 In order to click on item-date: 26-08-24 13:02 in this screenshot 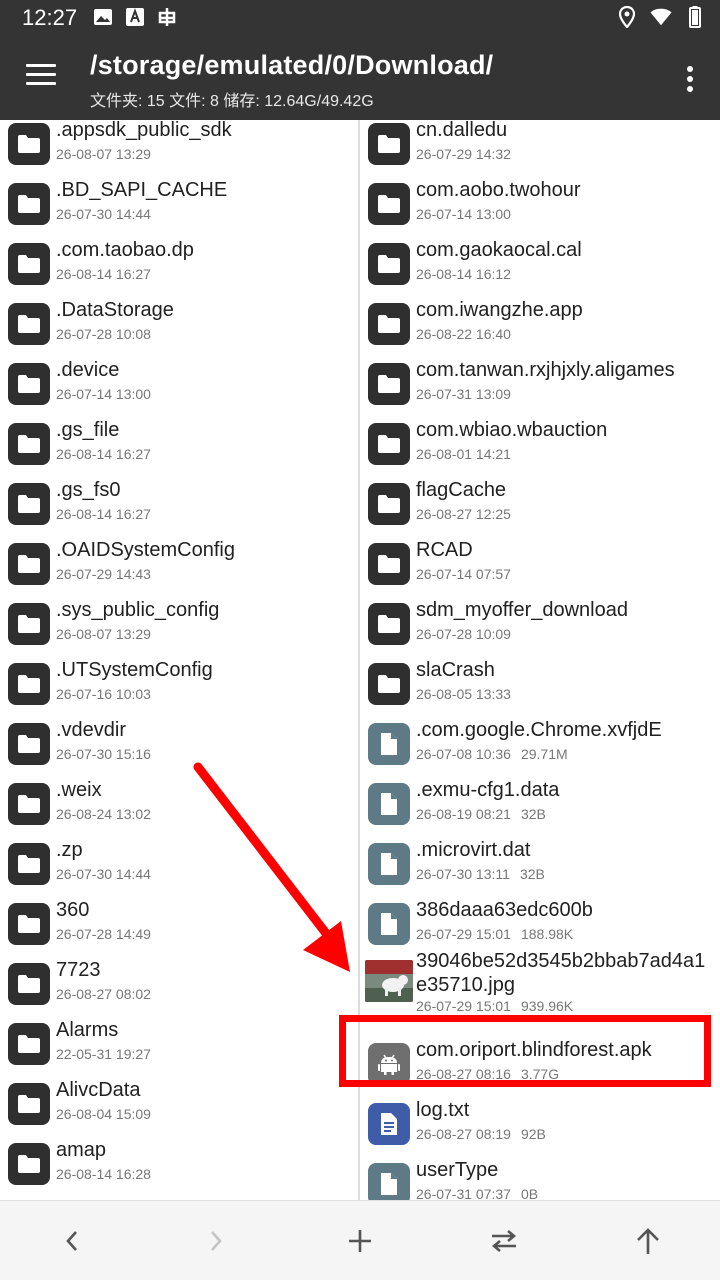, I will do `click(103, 814)`.